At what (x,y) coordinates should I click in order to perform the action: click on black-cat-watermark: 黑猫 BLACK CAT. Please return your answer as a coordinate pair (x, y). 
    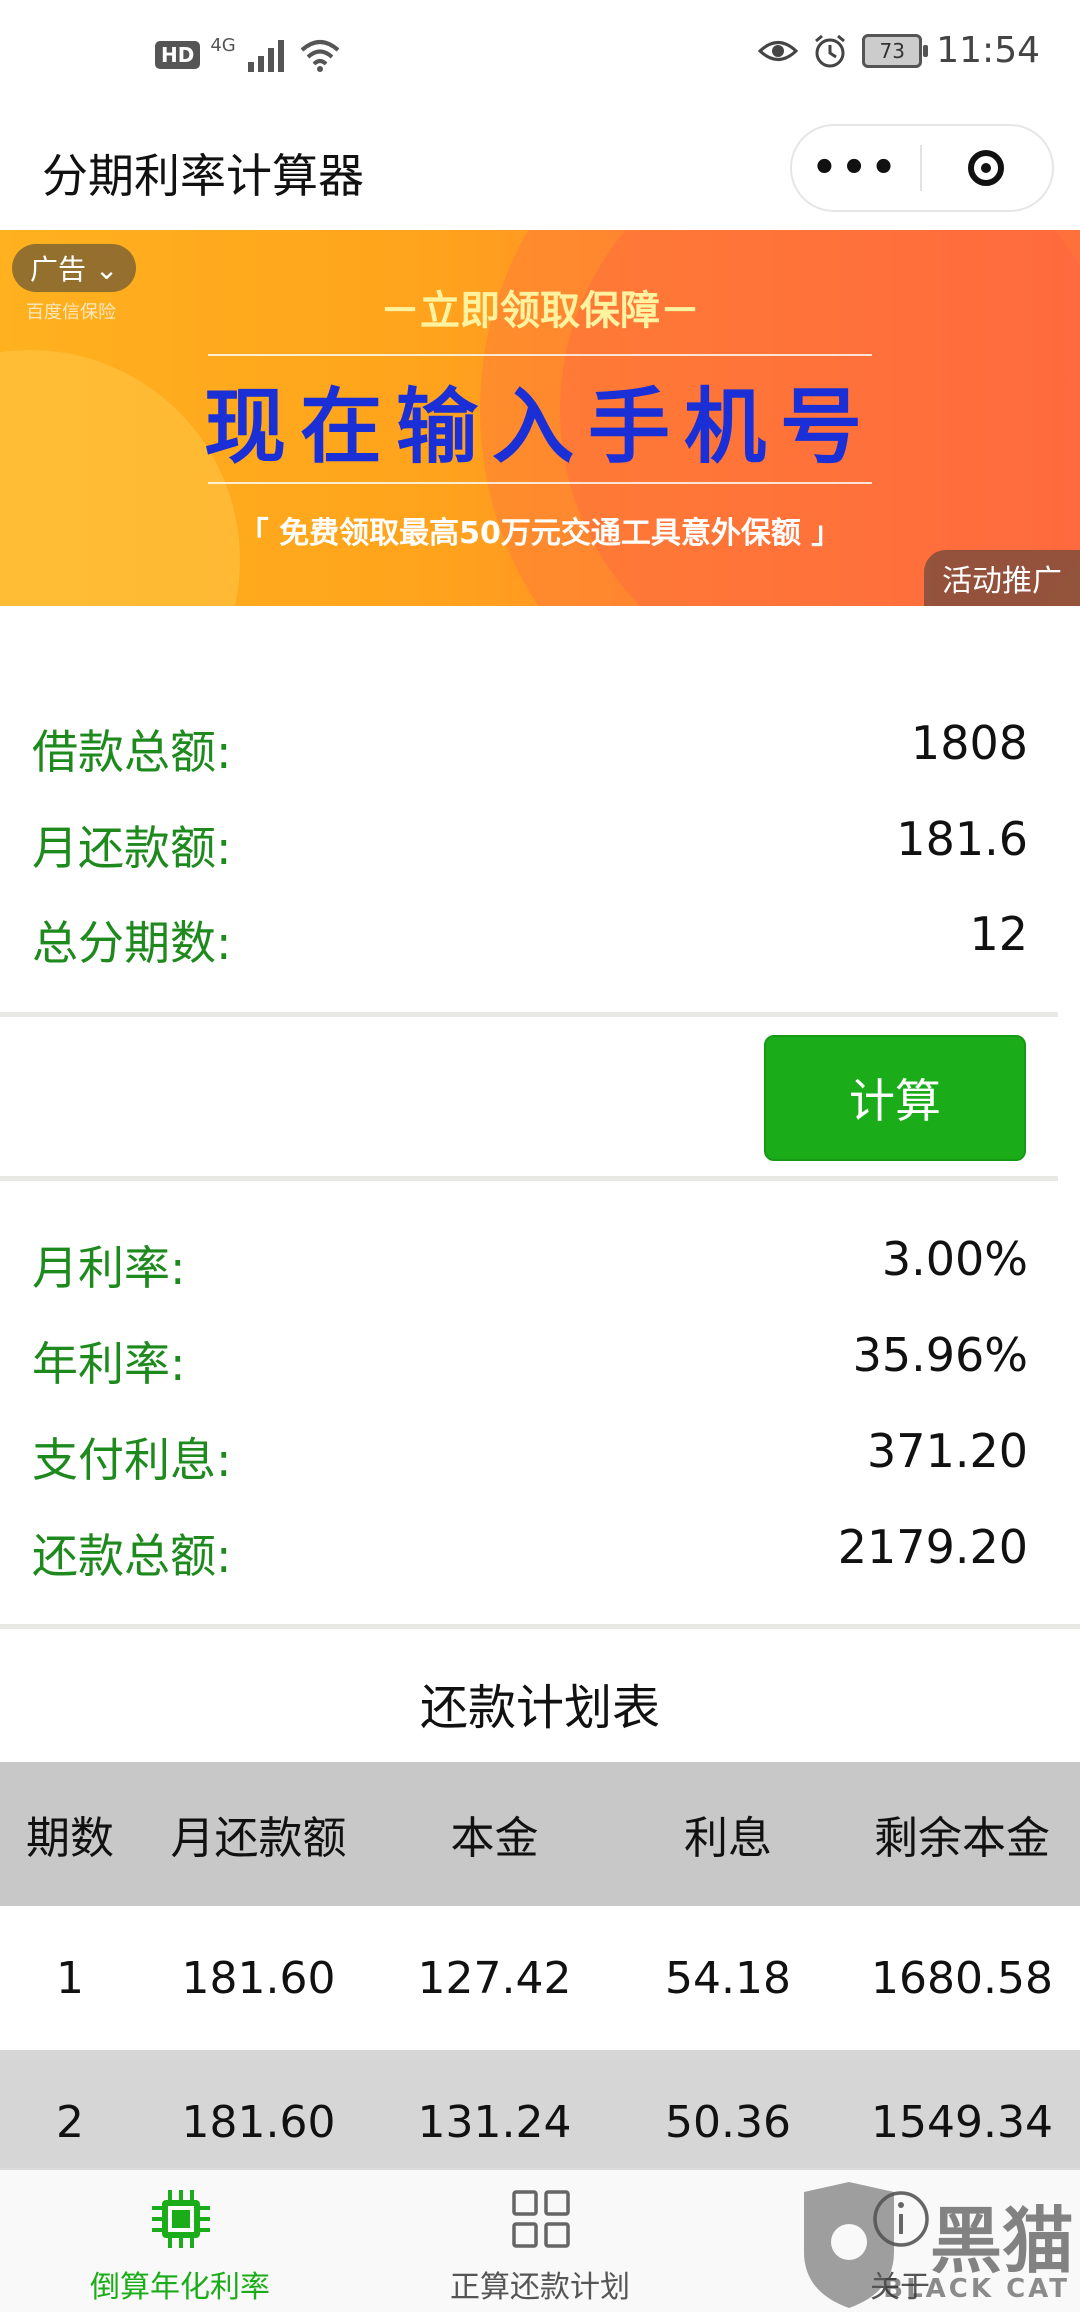
    Looking at the image, I should click on (934, 2245).